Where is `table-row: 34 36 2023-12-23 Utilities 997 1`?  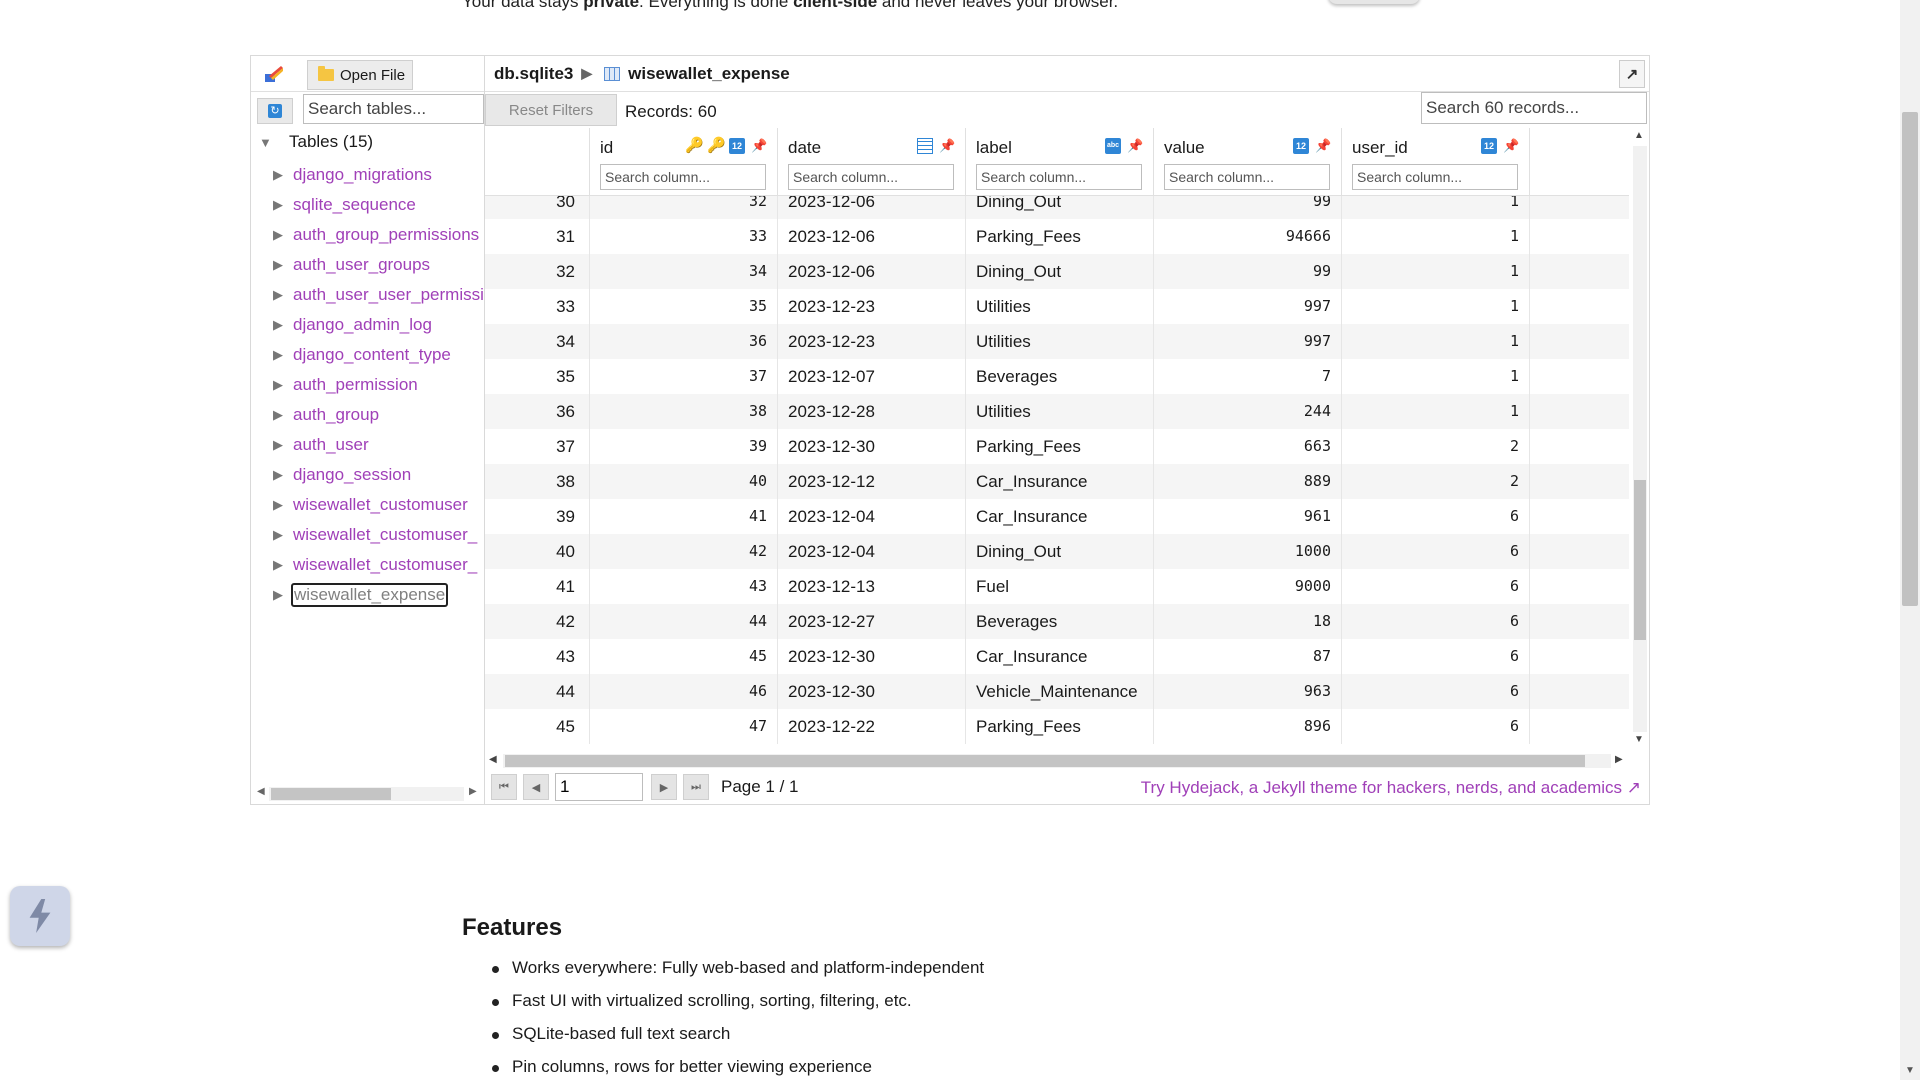
table-row: 34 36 2023-12-23 Utilities 997 1 is located at coordinates (1057, 341).